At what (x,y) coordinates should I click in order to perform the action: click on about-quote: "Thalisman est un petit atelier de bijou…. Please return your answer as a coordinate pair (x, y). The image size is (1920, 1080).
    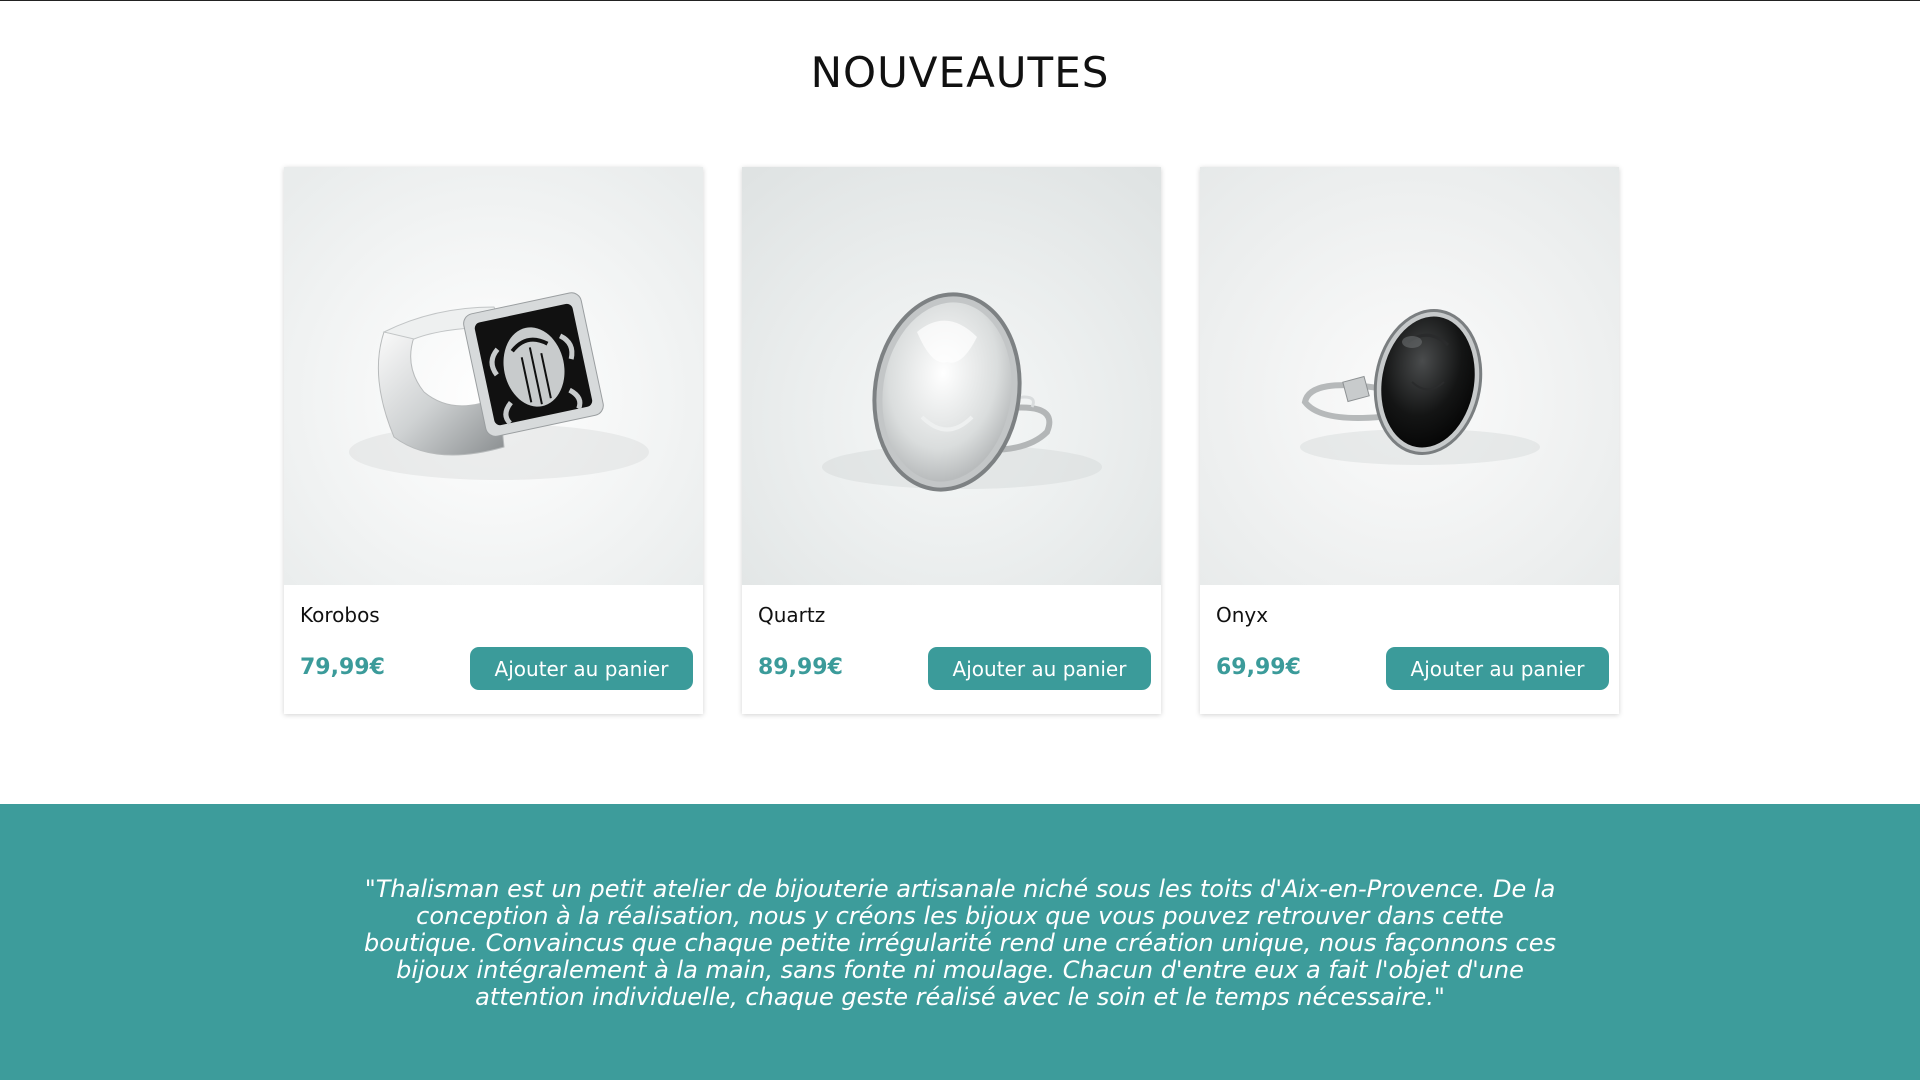
    Looking at the image, I should click on (960, 943).